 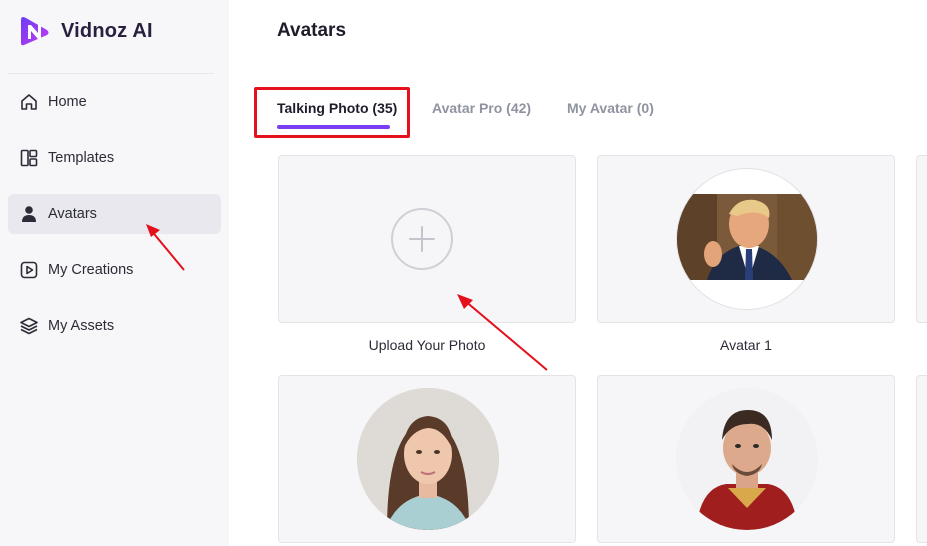 I want to click on vidnoz-logo-icon, so click(x=35, y=31).